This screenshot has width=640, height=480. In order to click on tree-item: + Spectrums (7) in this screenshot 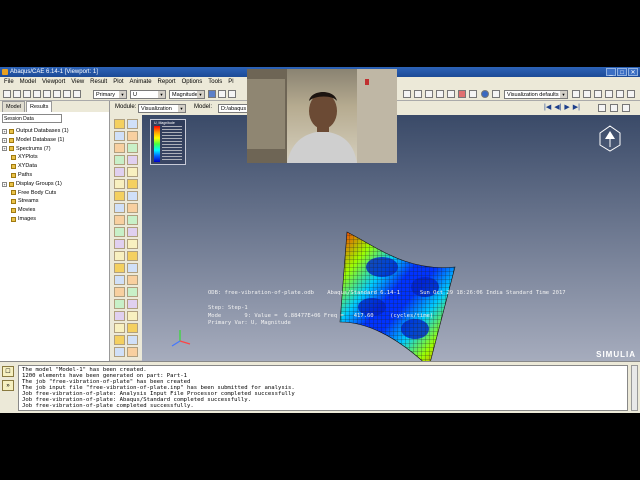, I will do `click(35, 149)`.